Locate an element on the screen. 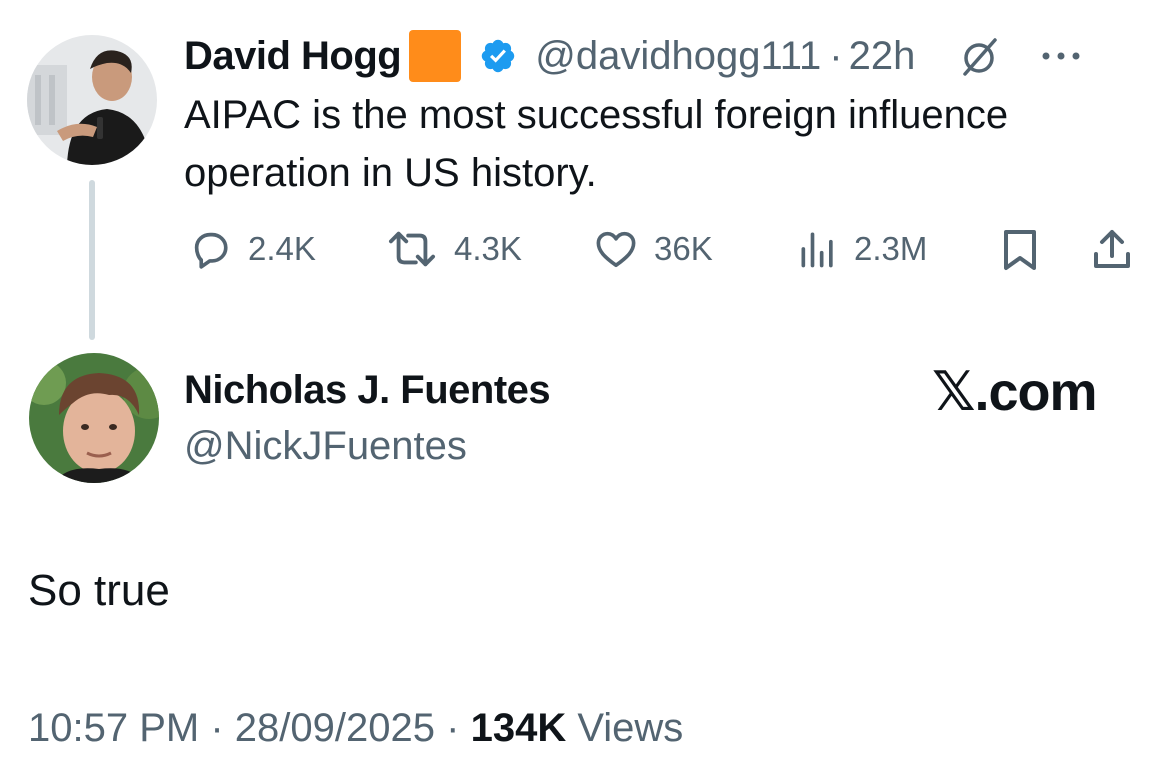 The width and height of the screenshot is (1170, 784). avatar-nicholas-fuentes is located at coordinates (94, 418).